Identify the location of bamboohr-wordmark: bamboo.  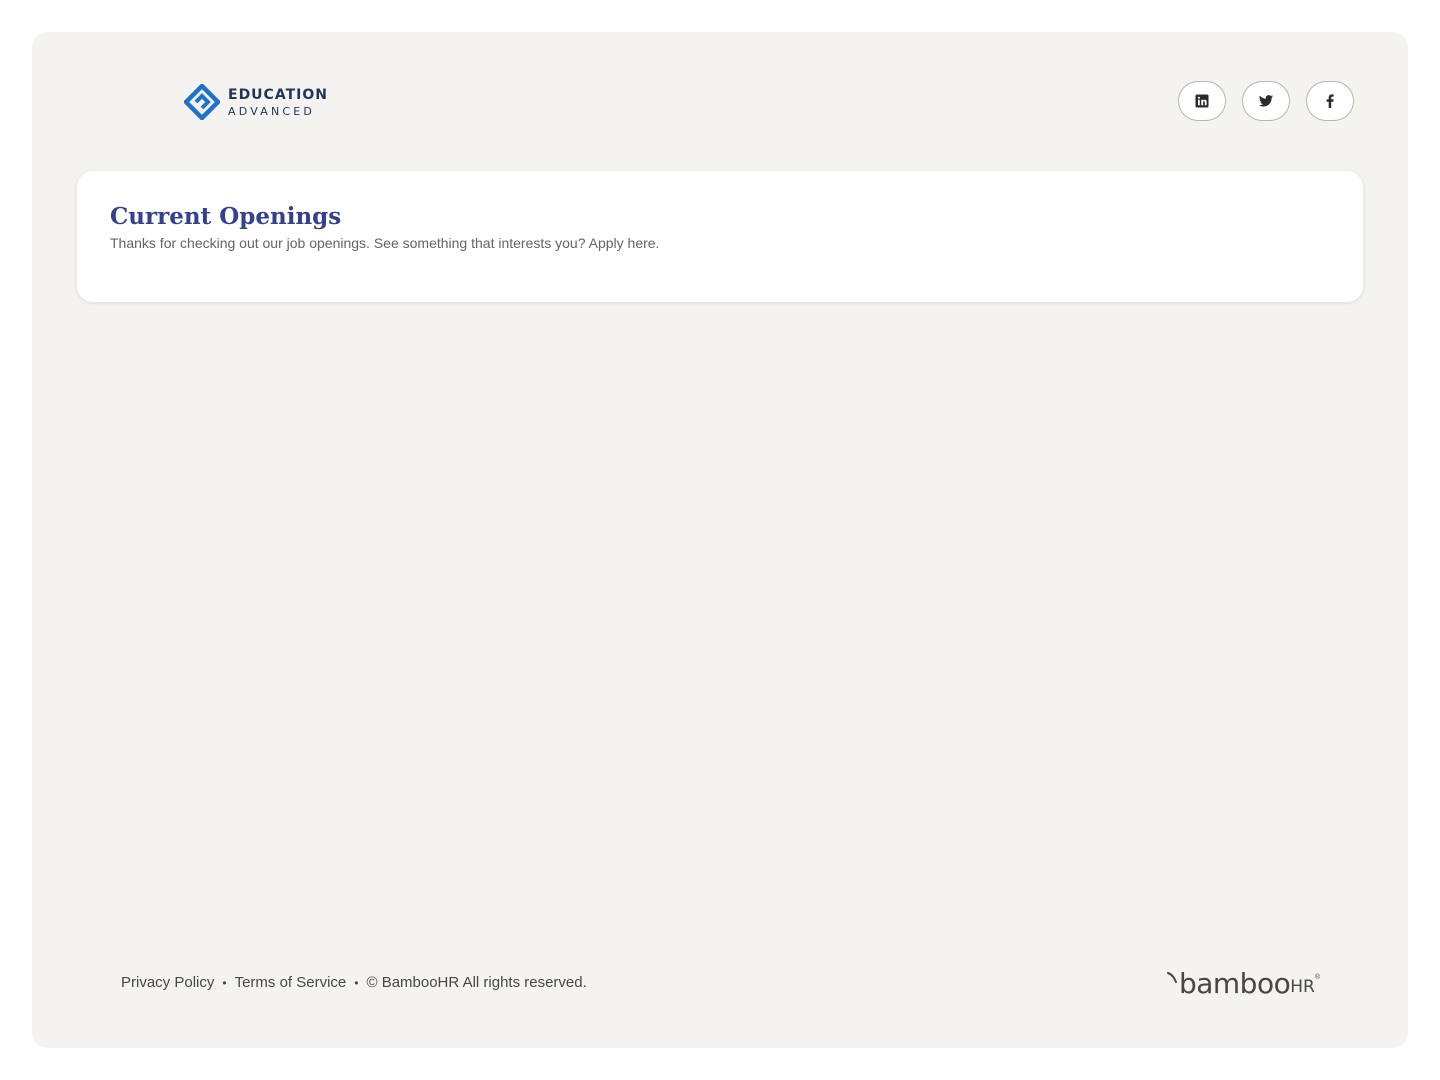
(1234, 983).